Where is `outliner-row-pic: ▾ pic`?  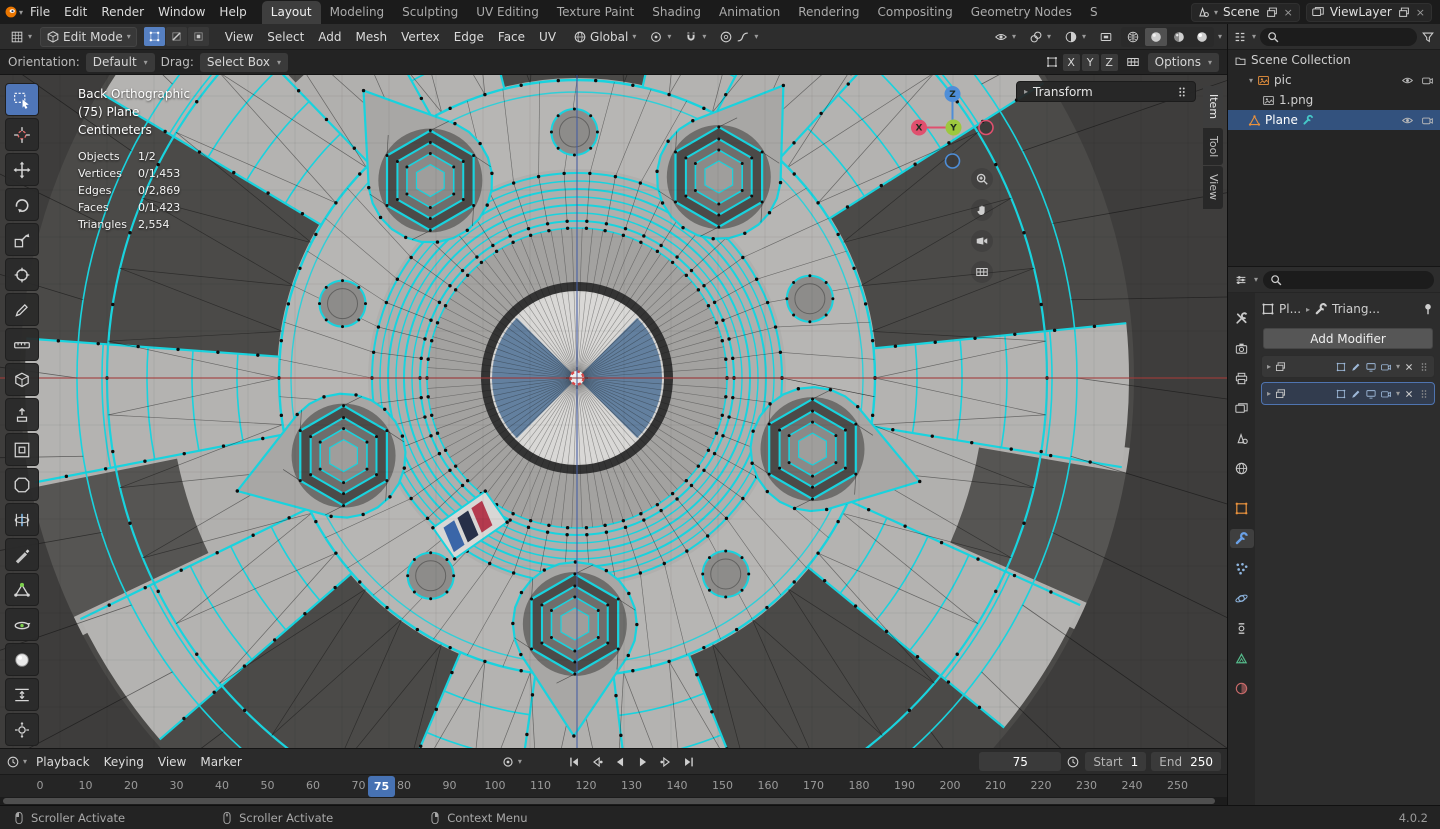 outliner-row-pic: ▾ pic is located at coordinates (1334, 80).